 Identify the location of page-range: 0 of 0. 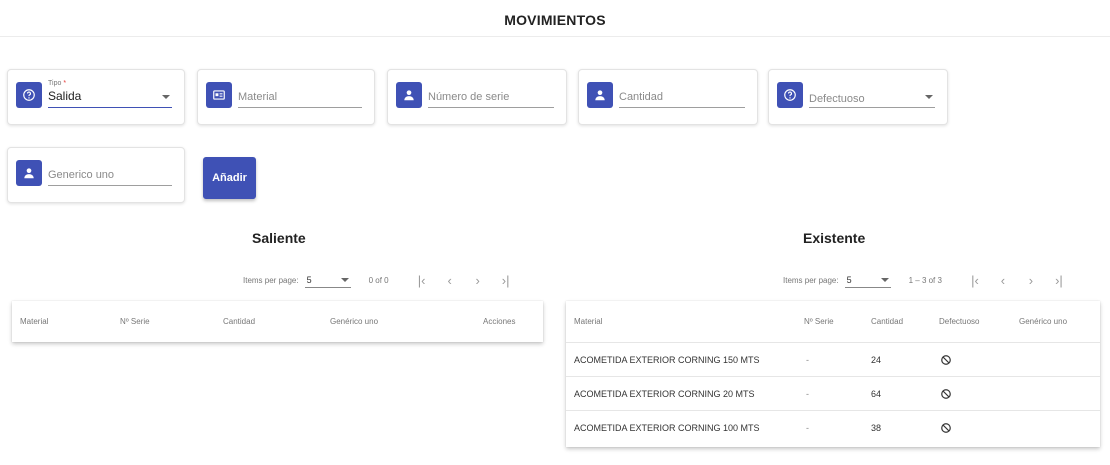
(378, 280).